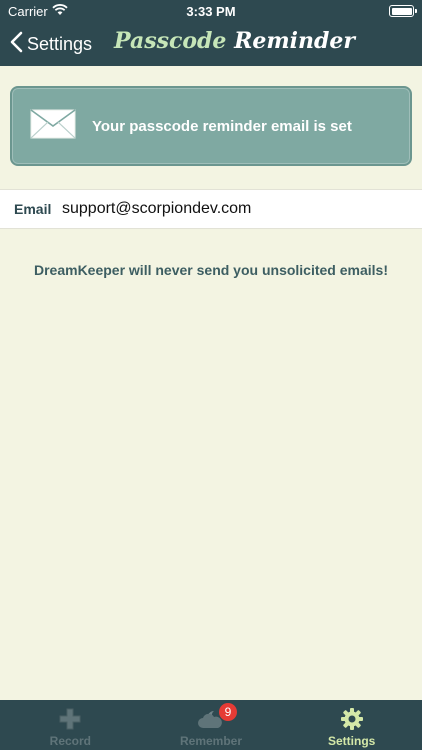 The image size is (422, 750). I want to click on status-bar: Carrier 3:33 PM, so click(211, 11).